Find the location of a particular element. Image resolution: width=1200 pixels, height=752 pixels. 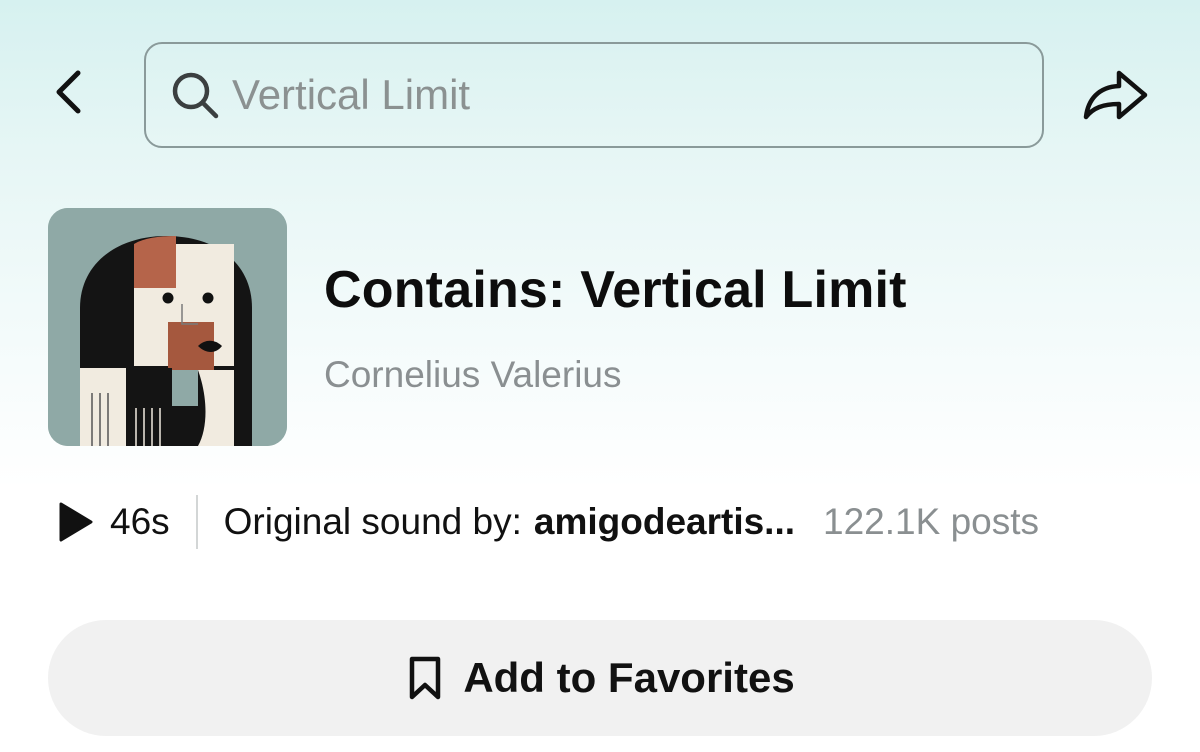

sound-cover-art is located at coordinates (167, 327).